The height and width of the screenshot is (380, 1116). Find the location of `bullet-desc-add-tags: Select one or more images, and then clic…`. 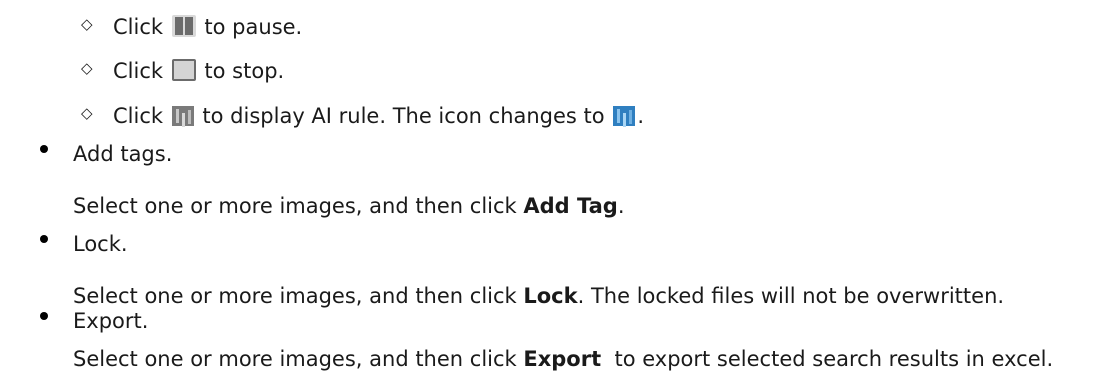

bullet-desc-add-tags: Select one or more images, and then clic… is located at coordinates (349, 206).